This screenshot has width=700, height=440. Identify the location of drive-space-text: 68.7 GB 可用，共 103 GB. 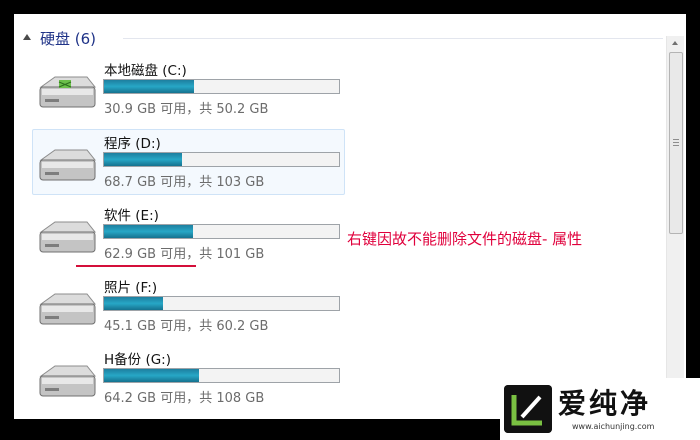
(184, 182).